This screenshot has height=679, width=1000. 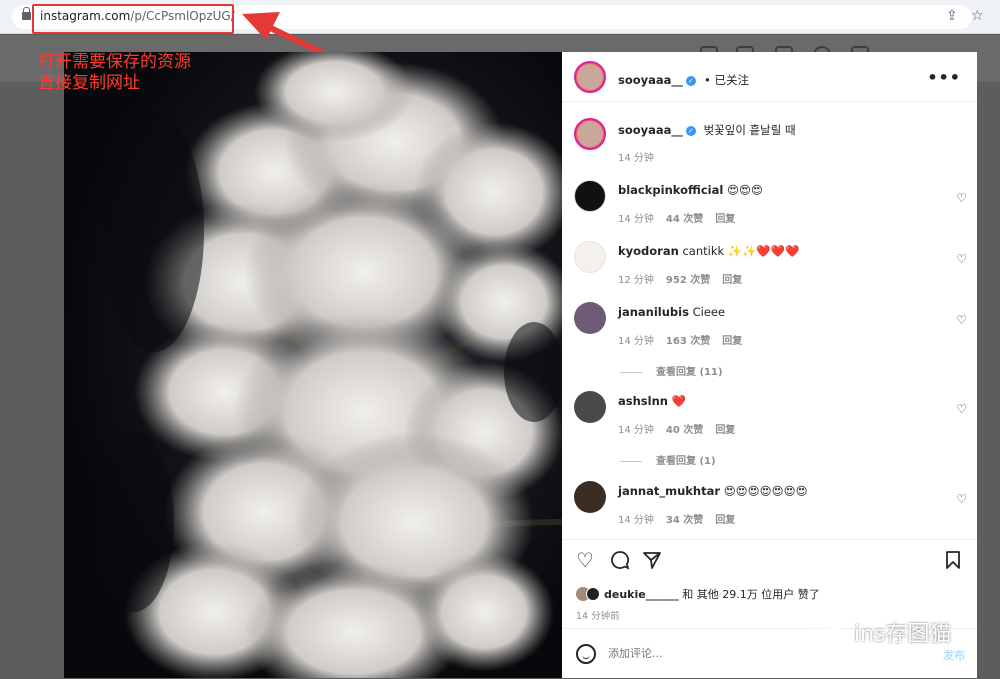 I want to click on share-icon: ⇪, so click(x=952, y=16).